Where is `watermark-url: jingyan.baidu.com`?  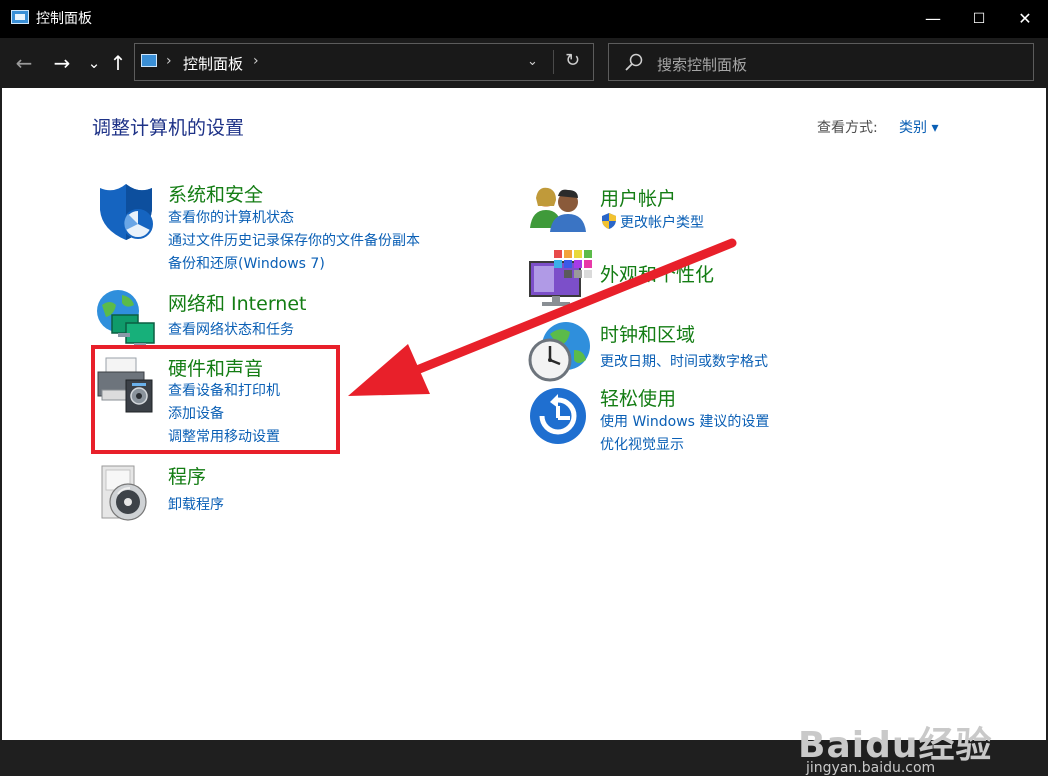
watermark-url: jingyan.baidu.com is located at coordinates (871, 768).